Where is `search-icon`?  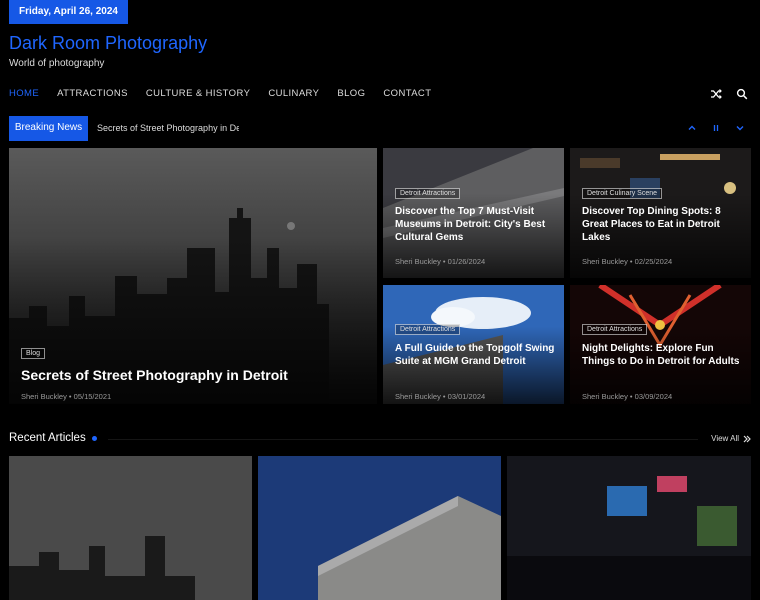 search-icon is located at coordinates (742, 94).